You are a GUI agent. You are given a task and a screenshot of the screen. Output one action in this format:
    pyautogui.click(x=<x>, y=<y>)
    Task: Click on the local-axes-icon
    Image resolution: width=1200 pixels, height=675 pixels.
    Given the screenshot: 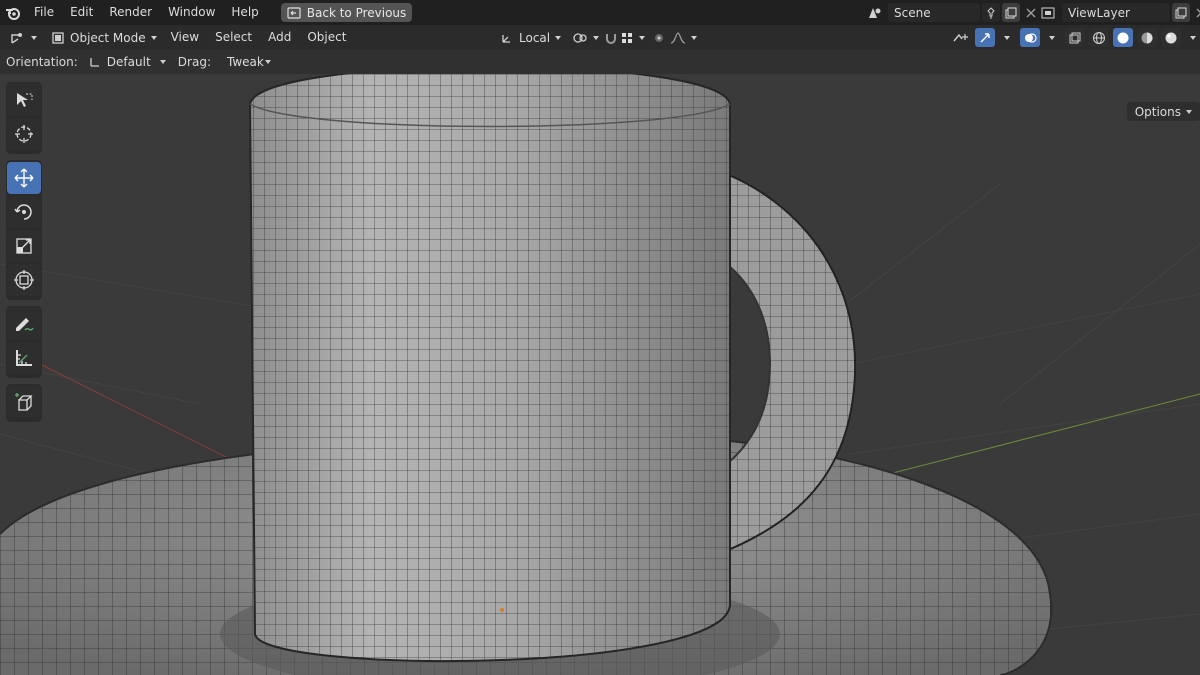 What is the action you would take?
    pyautogui.click(x=506, y=38)
    